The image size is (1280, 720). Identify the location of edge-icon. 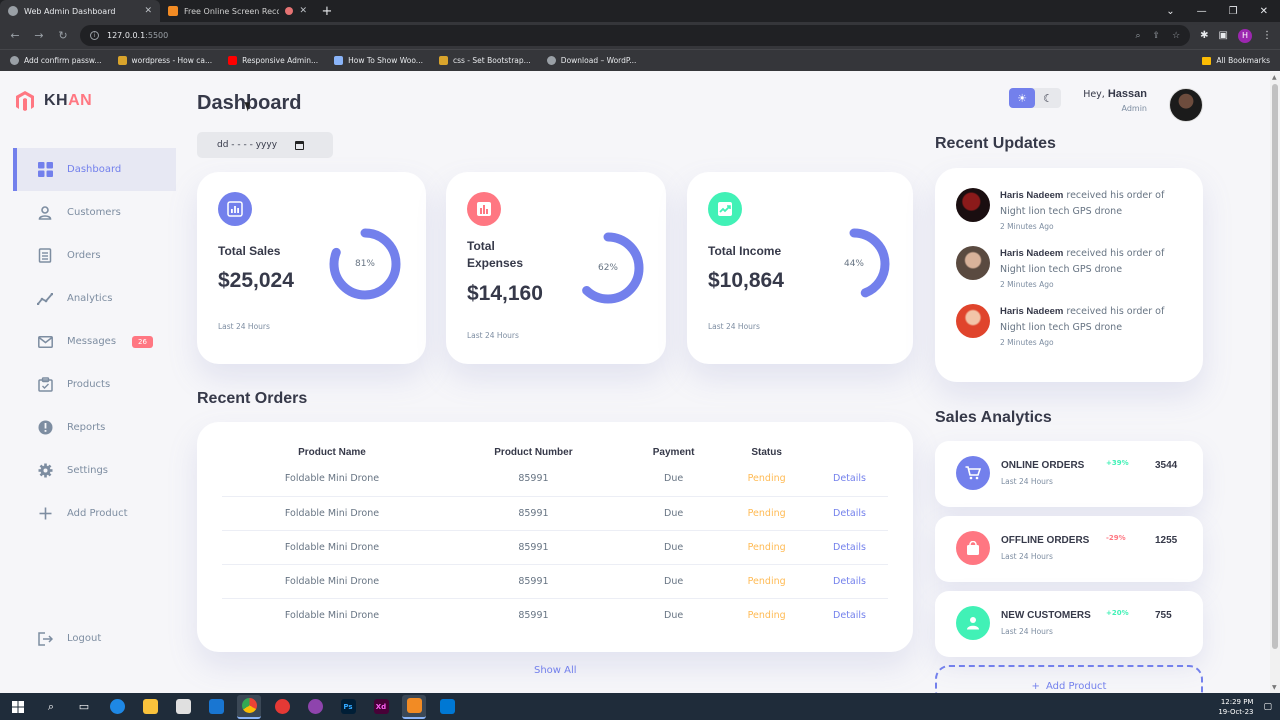
(117, 707).